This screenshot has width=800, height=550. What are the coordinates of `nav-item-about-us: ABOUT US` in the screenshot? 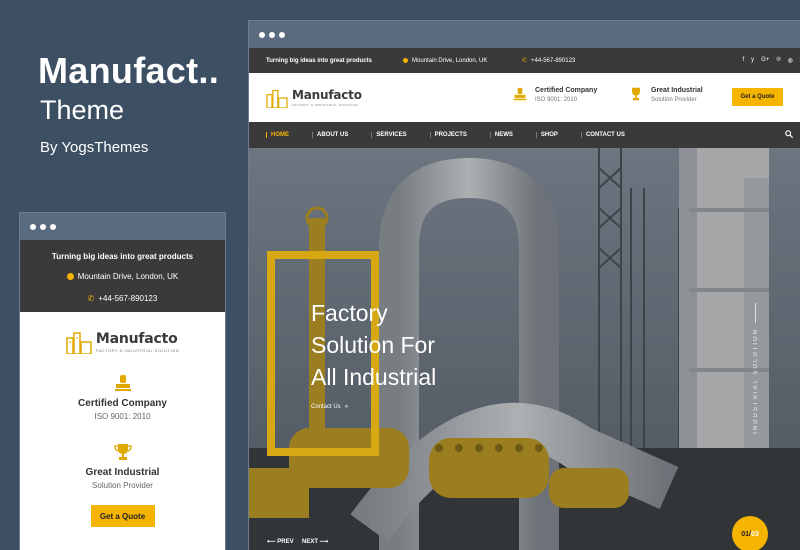 It's located at (330, 135).